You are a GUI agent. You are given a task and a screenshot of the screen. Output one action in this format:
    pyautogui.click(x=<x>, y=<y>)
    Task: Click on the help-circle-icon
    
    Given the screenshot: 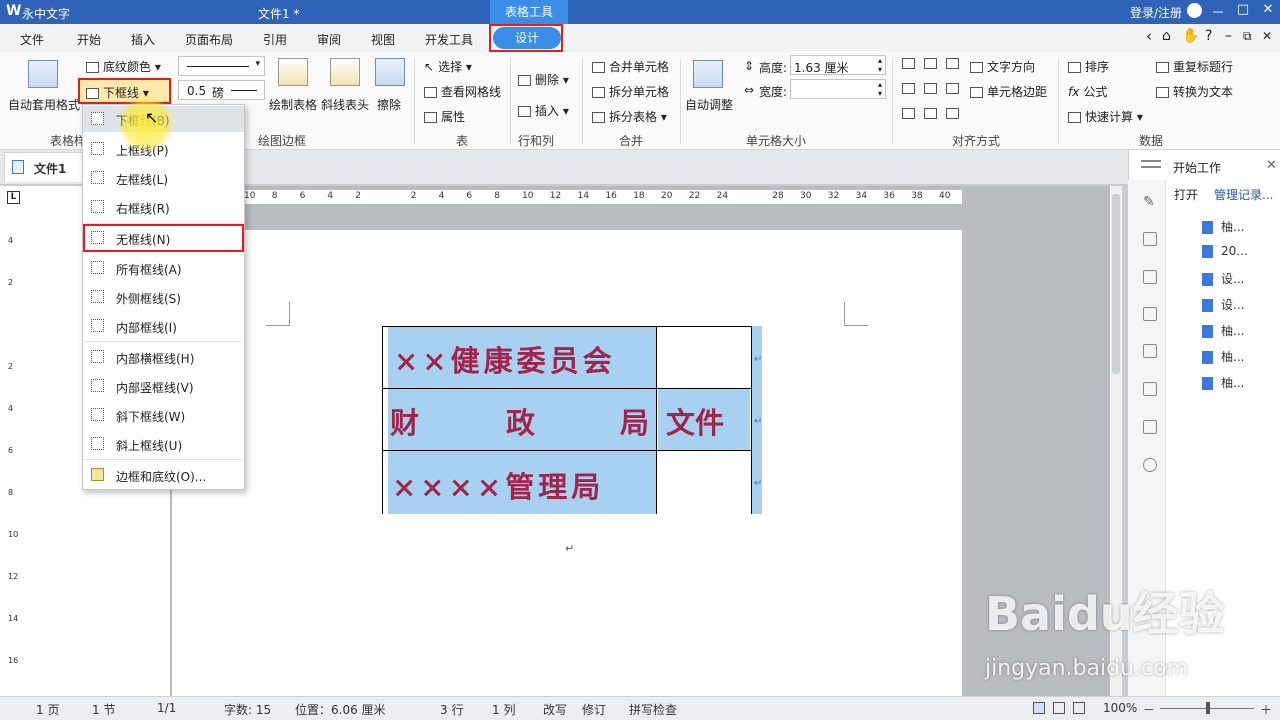 What is the action you would take?
    pyautogui.click(x=1150, y=465)
    